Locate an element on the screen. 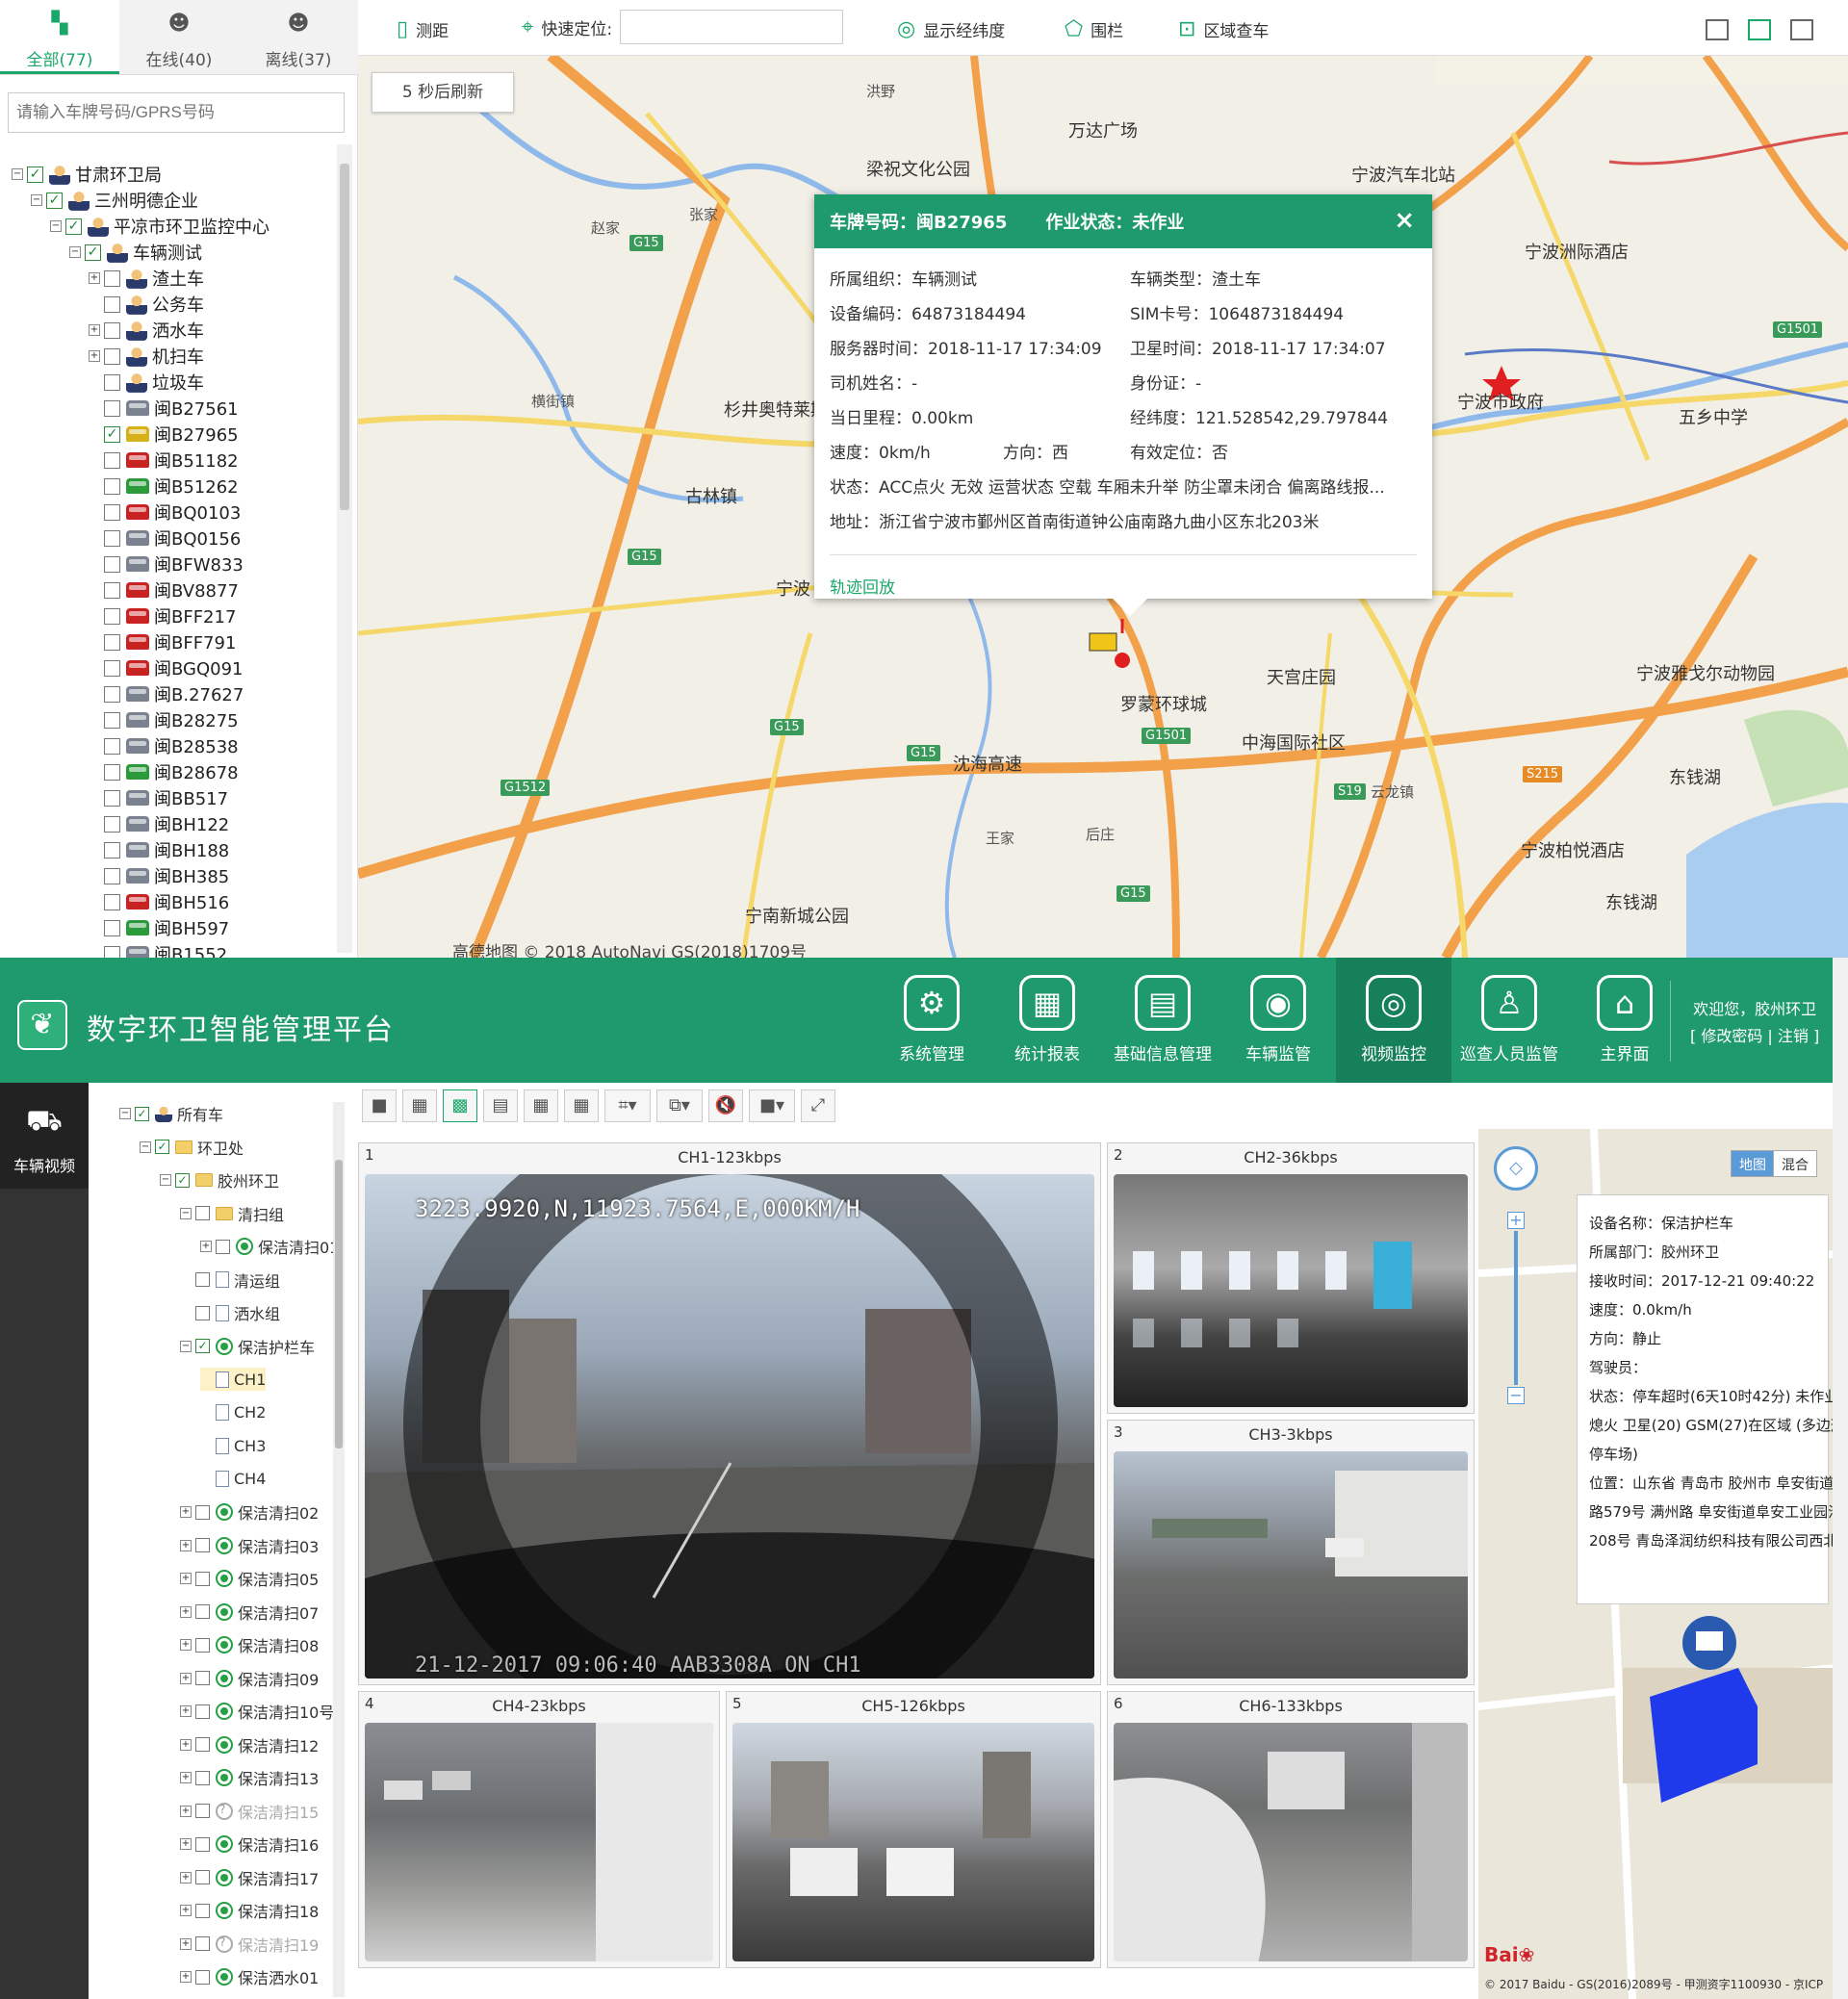  channel-tree-item: CH3 is located at coordinates (233, 1445).